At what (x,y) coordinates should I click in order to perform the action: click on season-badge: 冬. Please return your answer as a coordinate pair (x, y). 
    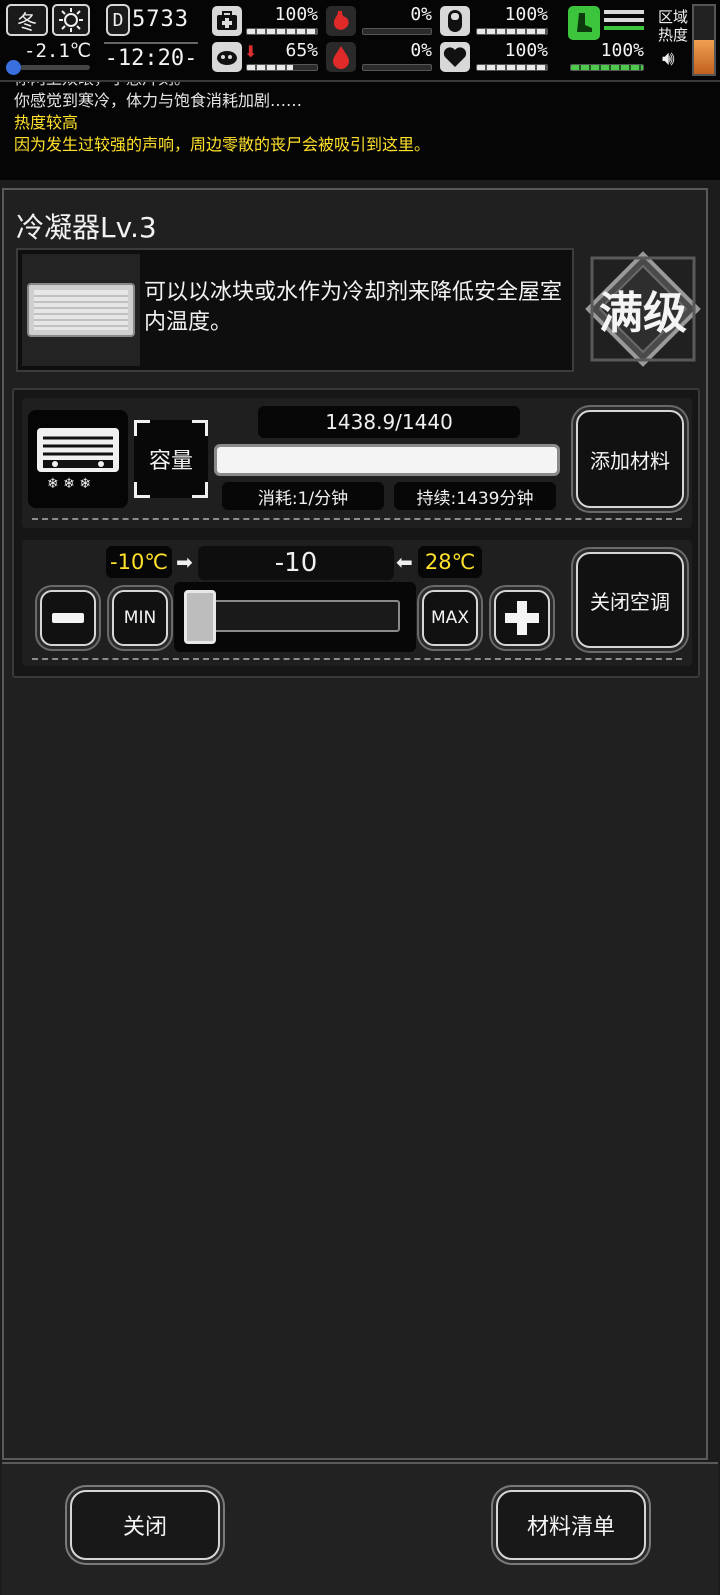
    Looking at the image, I should click on (27, 20).